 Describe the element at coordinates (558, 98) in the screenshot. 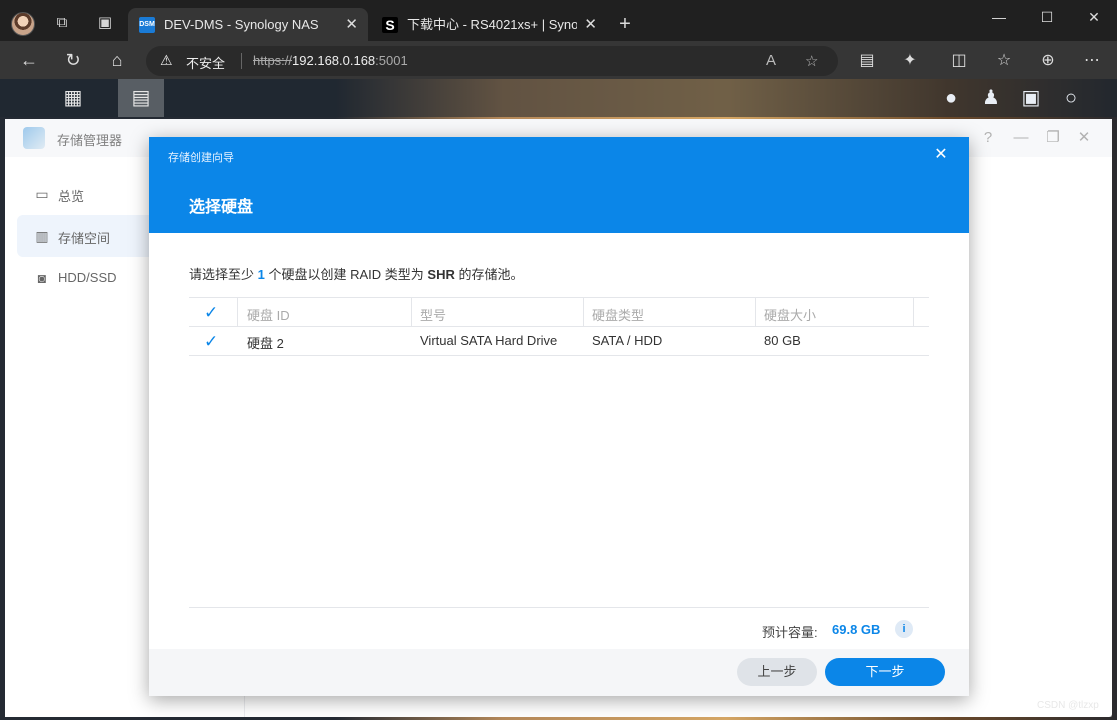

I see `dsm-taskbar: ▦ ▤ ● ♟ ▣ ○` at that location.